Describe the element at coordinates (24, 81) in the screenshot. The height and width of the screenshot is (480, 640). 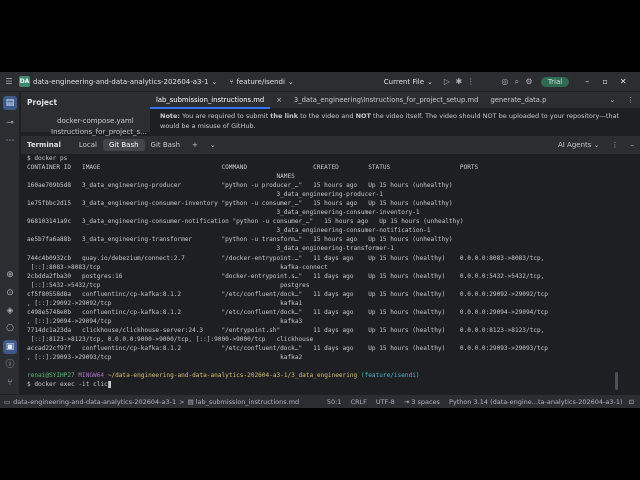
I see `project-badge: DA` at that location.